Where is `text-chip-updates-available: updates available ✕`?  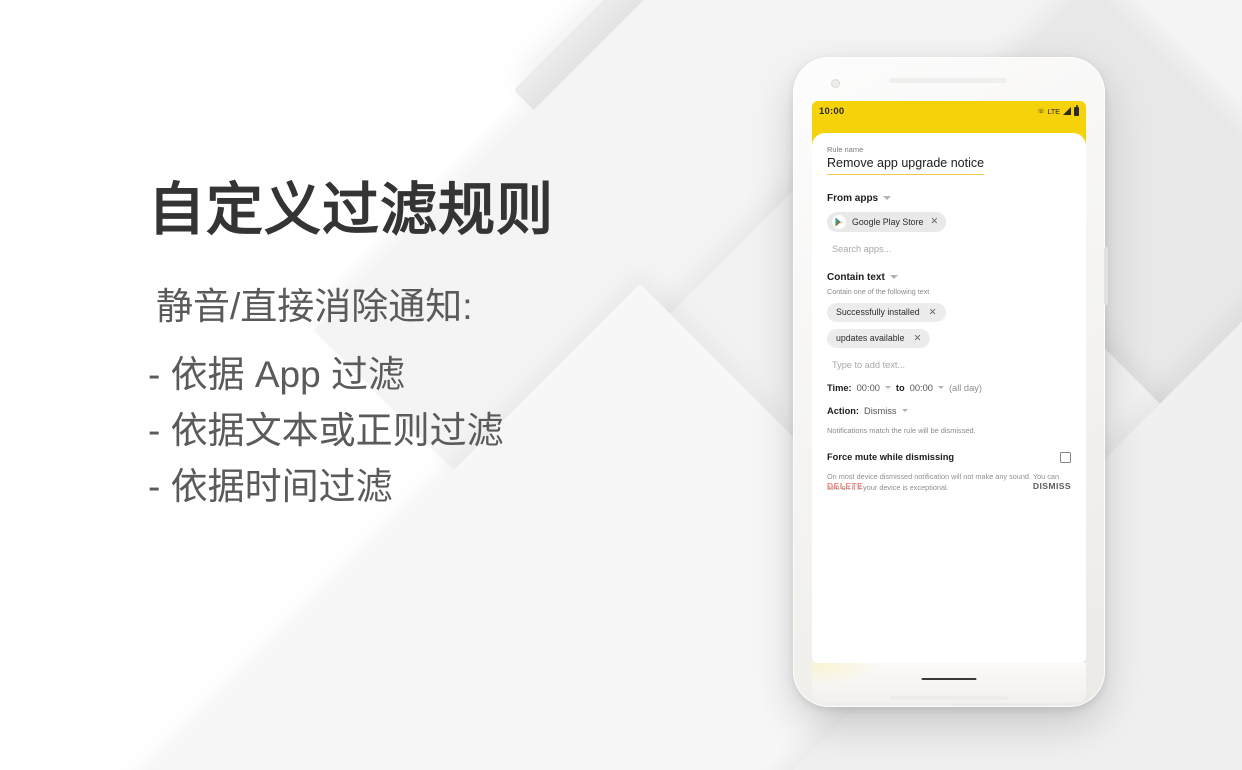 text-chip-updates-available: updates available ✕ is located at coordinates (879, 338).